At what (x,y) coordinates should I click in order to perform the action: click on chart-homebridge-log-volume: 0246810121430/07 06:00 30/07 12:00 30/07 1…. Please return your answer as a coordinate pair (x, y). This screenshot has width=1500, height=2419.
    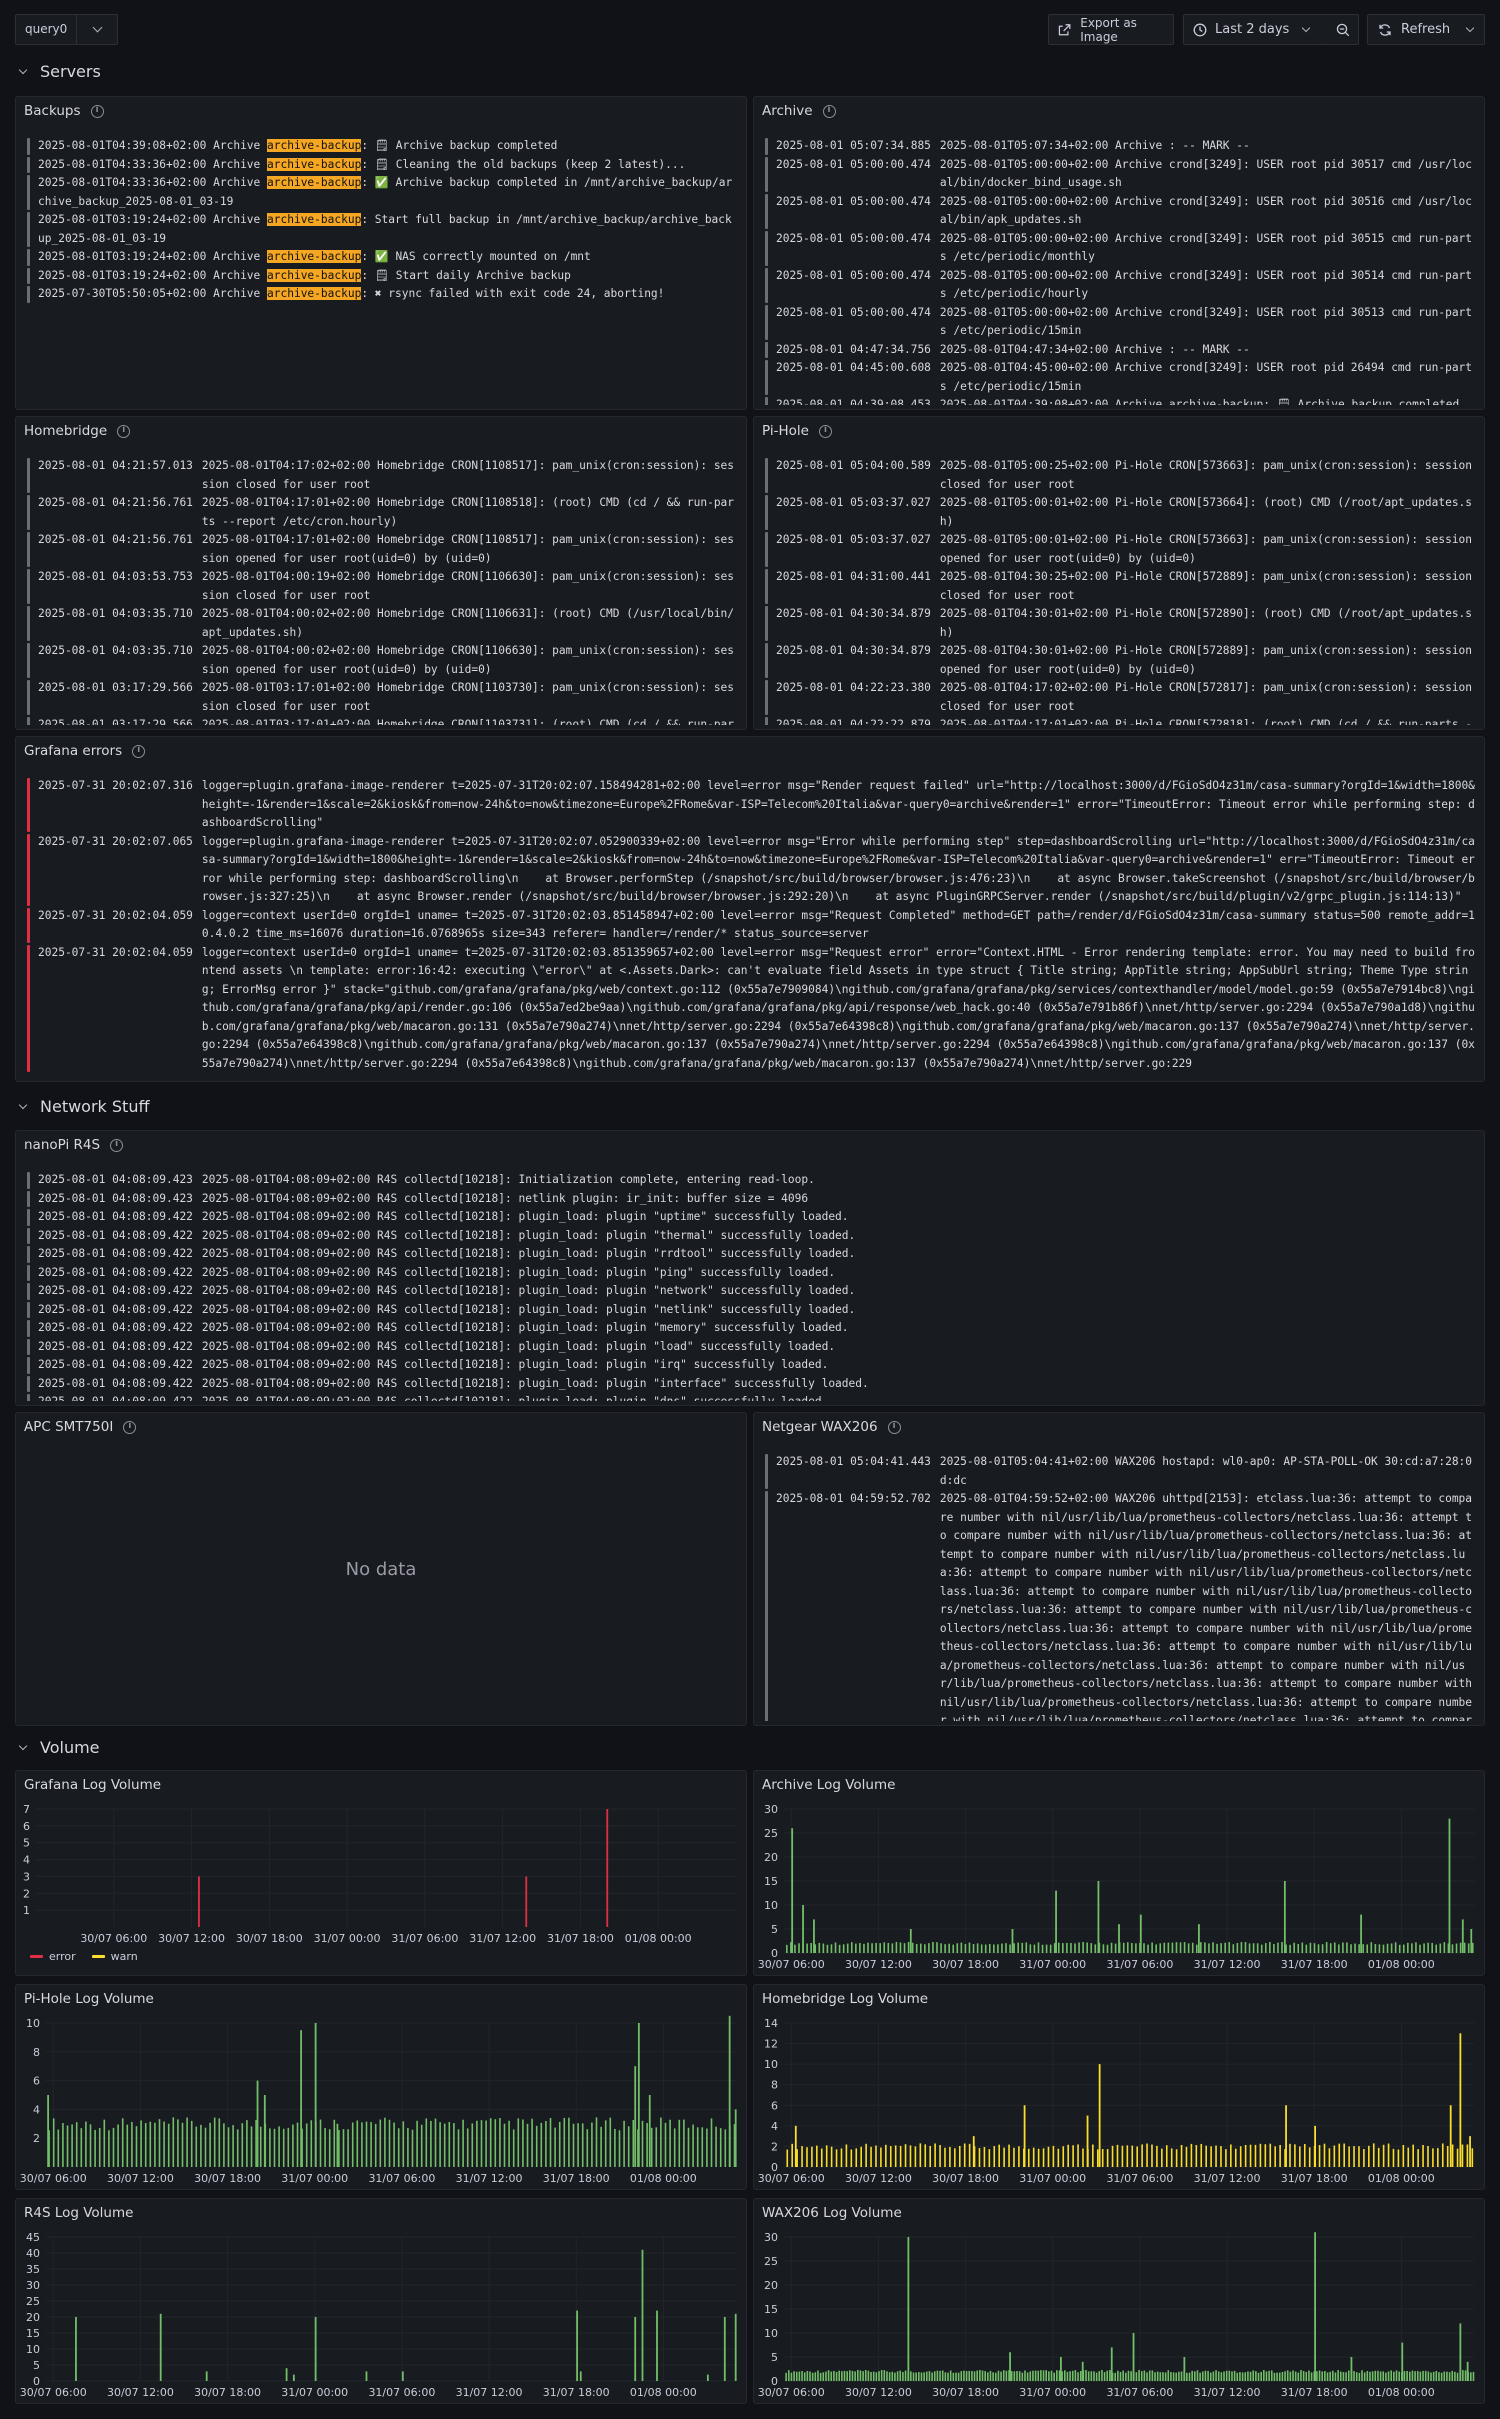
    Looking at the image, I should click on (1119, 2087).